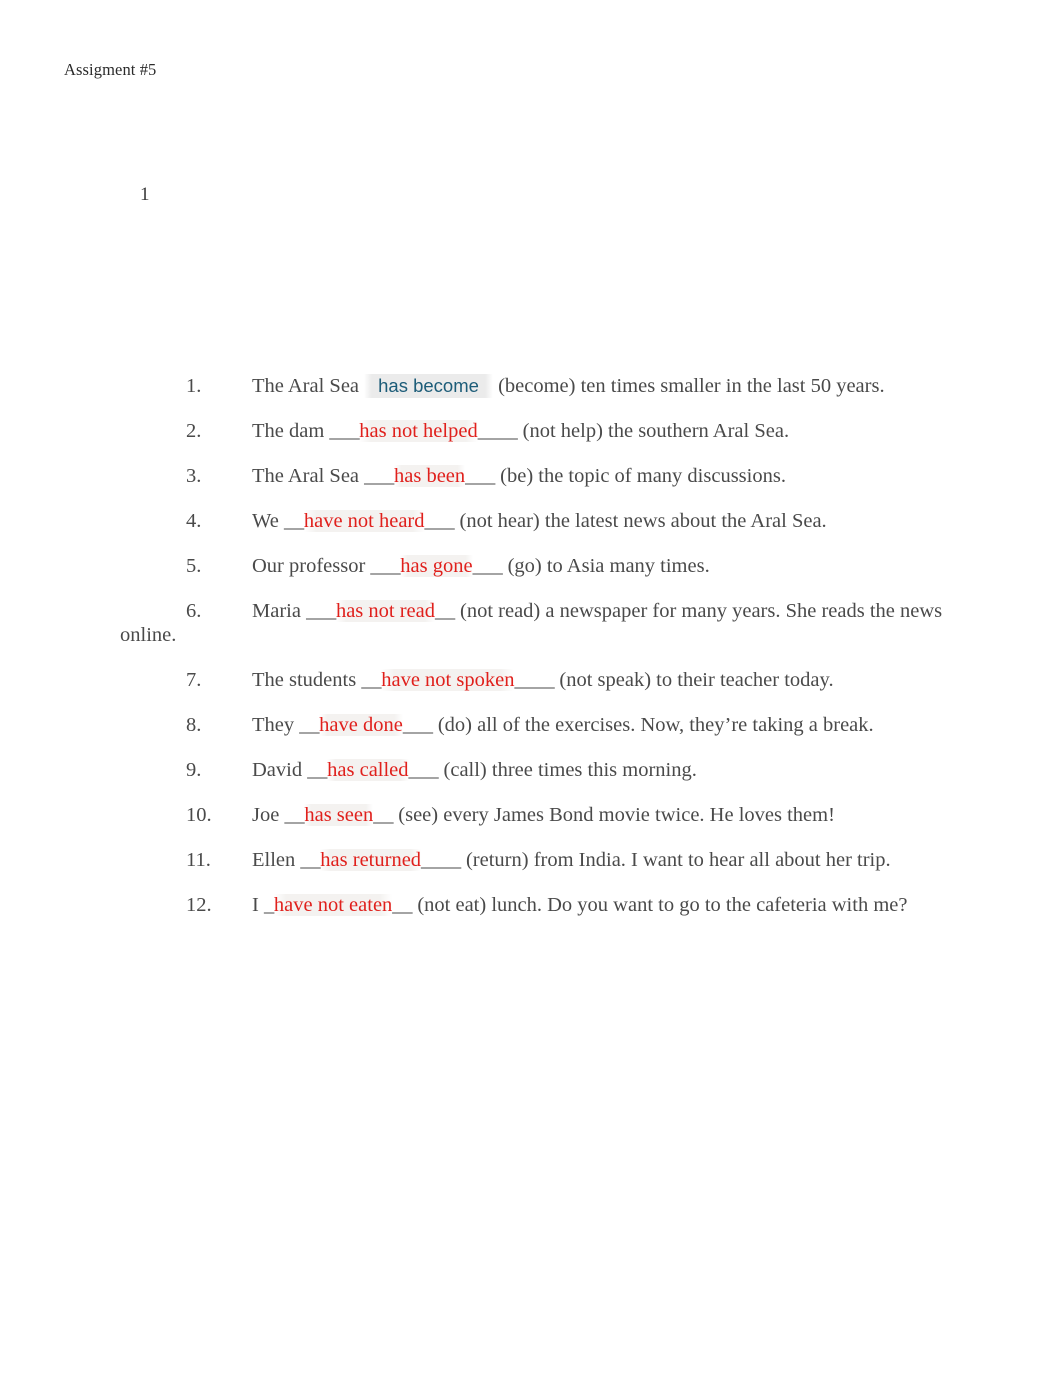 Image resolution: width=1062 pixels, height=1377 pixels. I want to click on sentence-suffix: (not speak) to their teacher today., so click(694, 680).